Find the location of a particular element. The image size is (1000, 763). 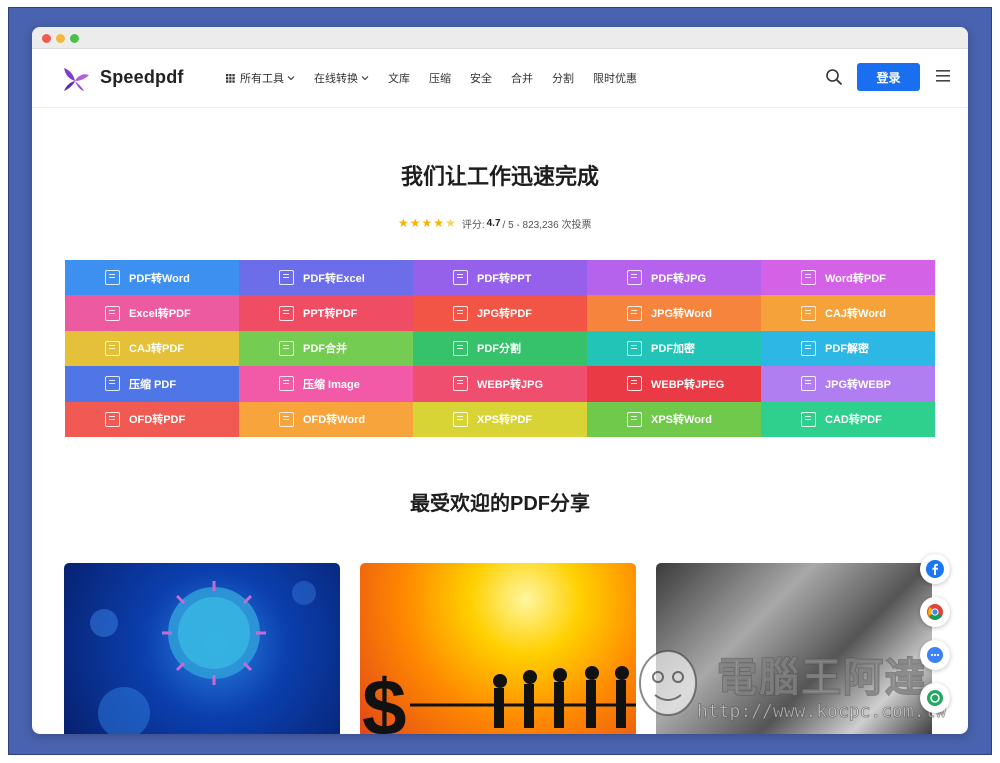

tool-tile: CAJ转Word is located at coordinates (848, 313).